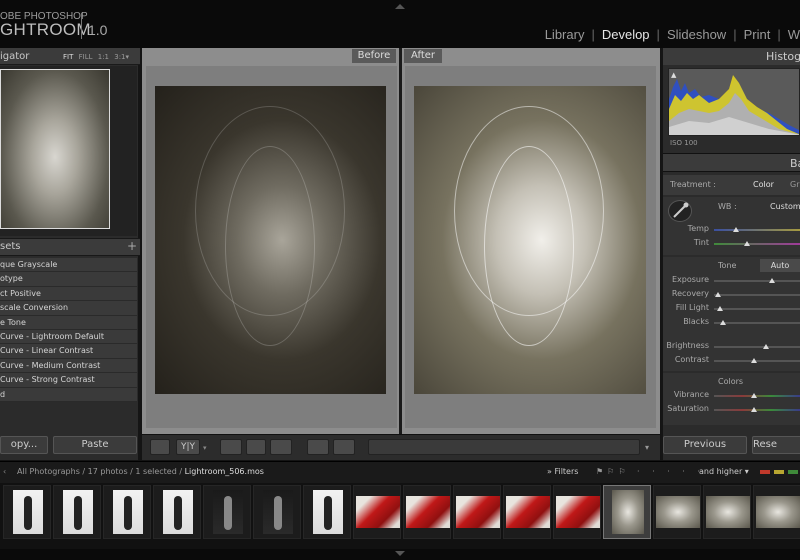 Image resolution: width=800 pixels, height=560 pixels. Describe the element at coordinates (724, 471) in the screenshot. I see `rating-filter-dropdown: and higher ▾` at that location.